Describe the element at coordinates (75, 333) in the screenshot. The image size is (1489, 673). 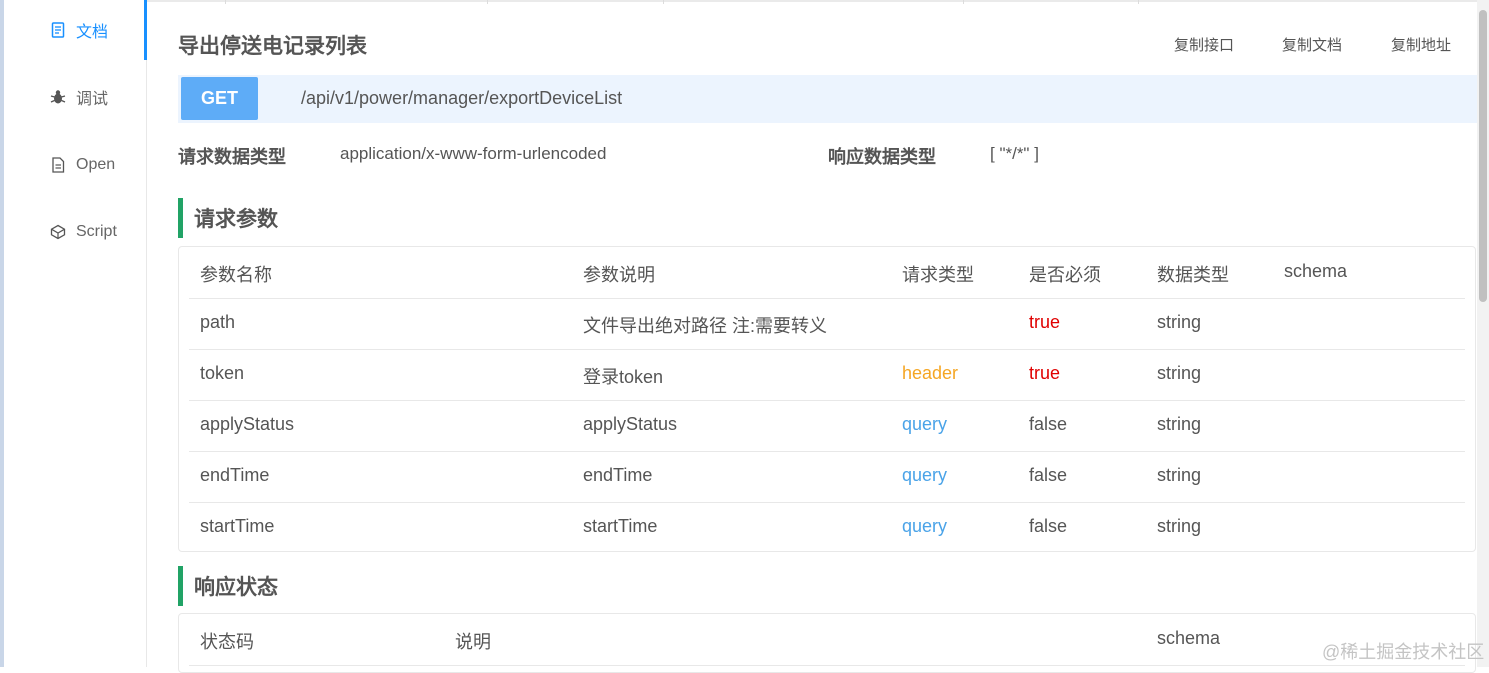
I see `sidebar: 文档 调试 Open Script` at that location.